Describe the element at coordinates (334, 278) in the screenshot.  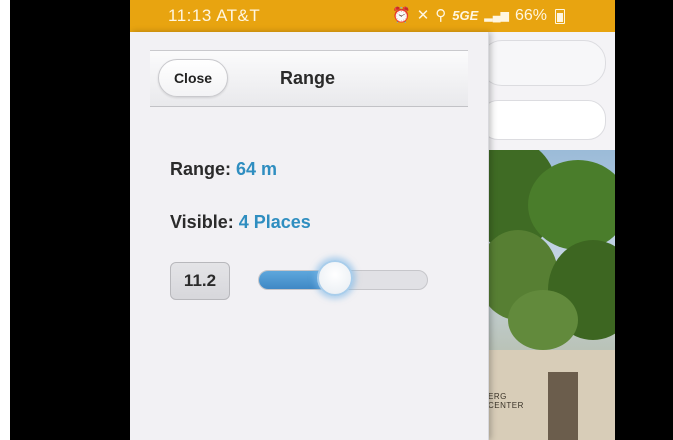
I see `range-slider-thumb` at that location.